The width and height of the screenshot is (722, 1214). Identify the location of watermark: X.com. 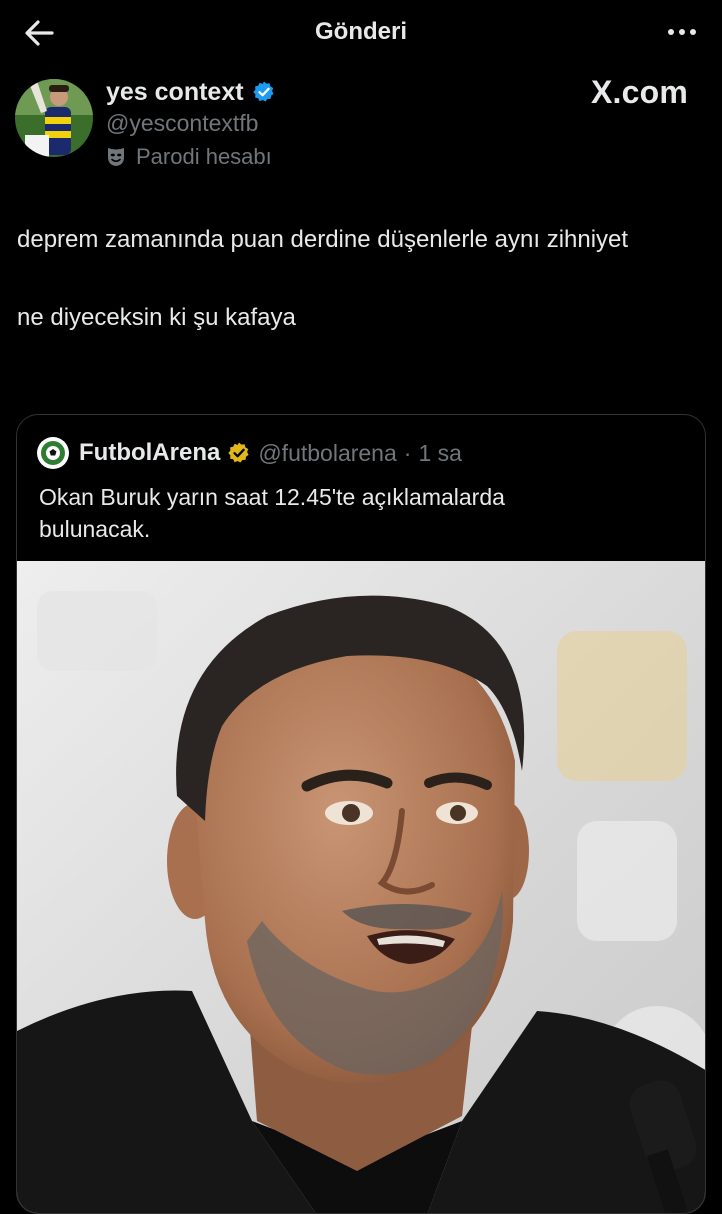
(639, 92).